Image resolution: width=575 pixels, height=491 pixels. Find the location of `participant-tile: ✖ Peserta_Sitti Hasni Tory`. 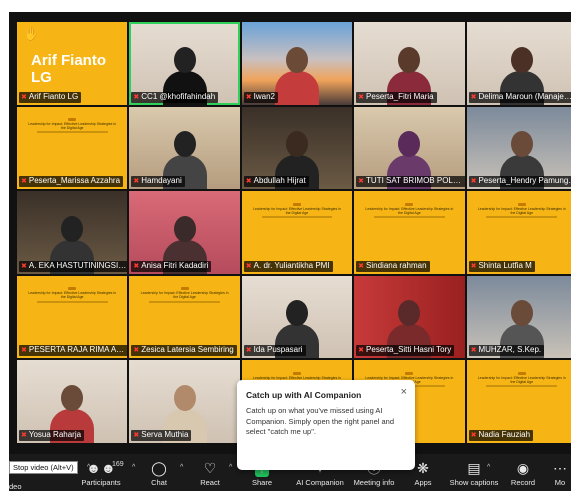

participant-tile: ✖ Peserta_Sitti Hasni Tory is located at coordinates (409, 317).